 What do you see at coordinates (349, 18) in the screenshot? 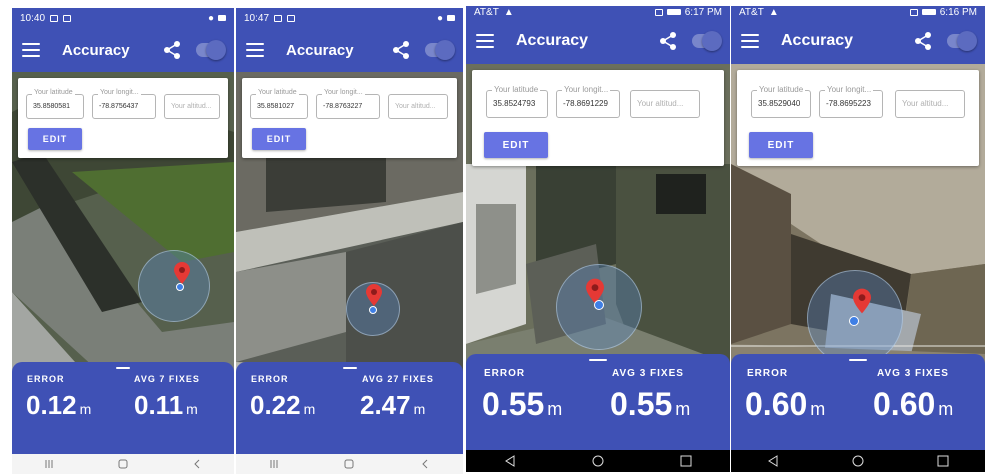
I see `status-bar: 10:47 ●` at bounding box center [349, 18].